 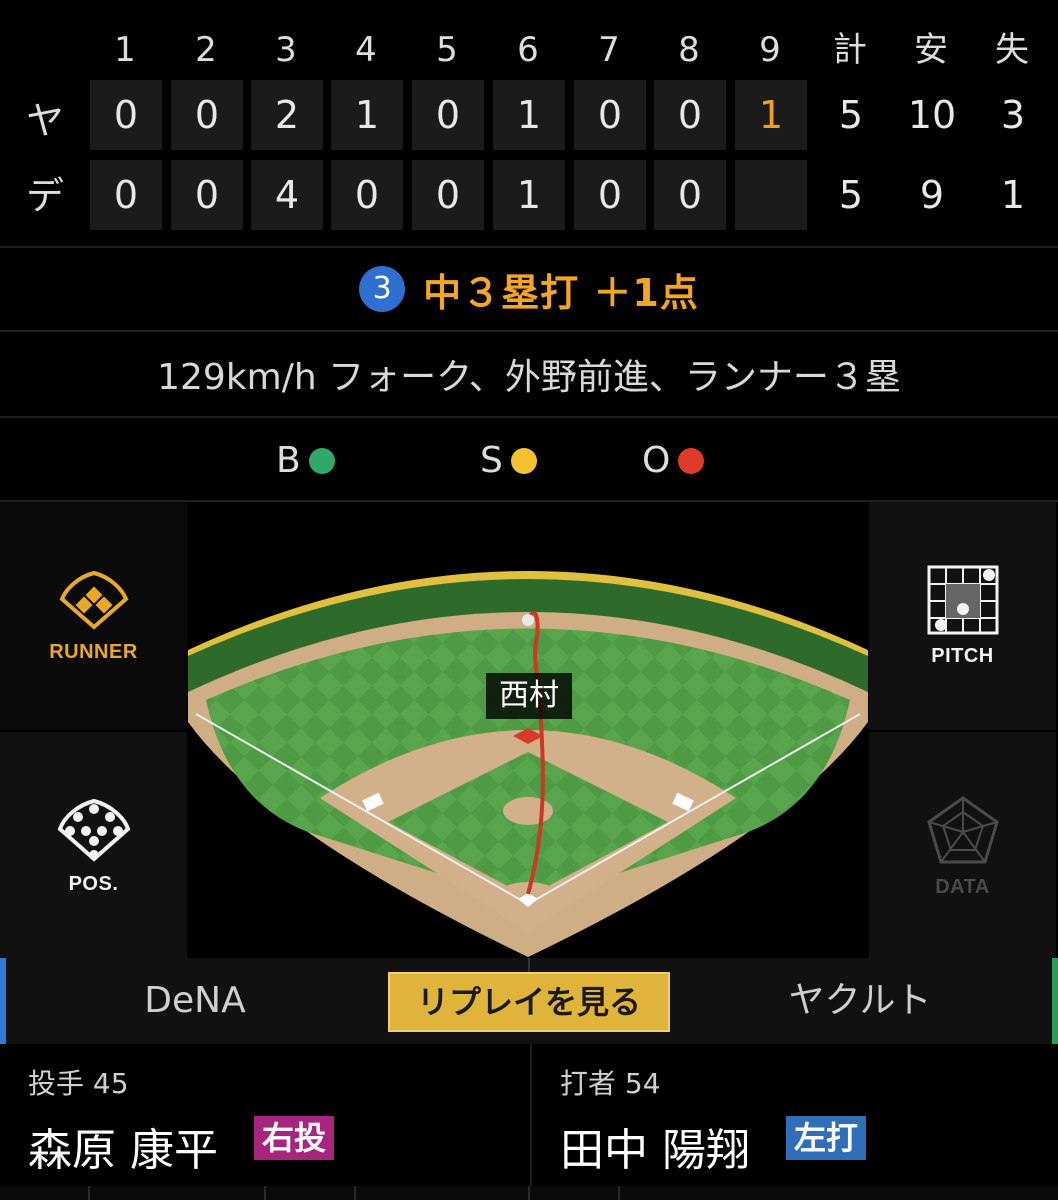 I want to click on pos-button-label: POS., so click(x=93, y=883).